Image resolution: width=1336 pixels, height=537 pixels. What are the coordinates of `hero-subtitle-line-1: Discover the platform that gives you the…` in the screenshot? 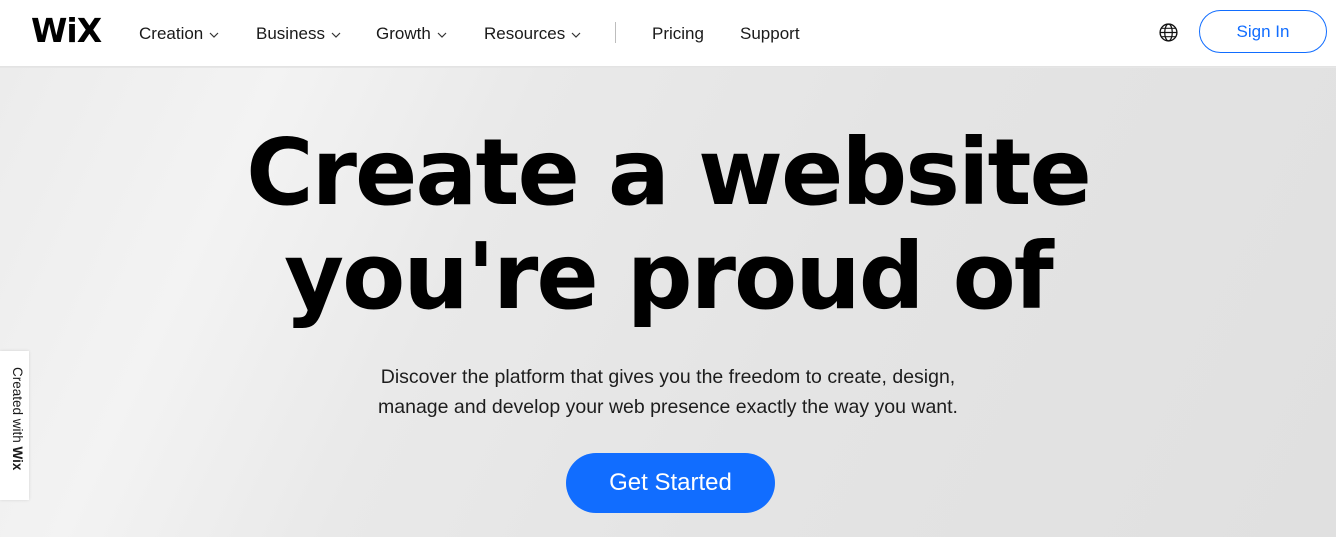 It's located at (668, 377).